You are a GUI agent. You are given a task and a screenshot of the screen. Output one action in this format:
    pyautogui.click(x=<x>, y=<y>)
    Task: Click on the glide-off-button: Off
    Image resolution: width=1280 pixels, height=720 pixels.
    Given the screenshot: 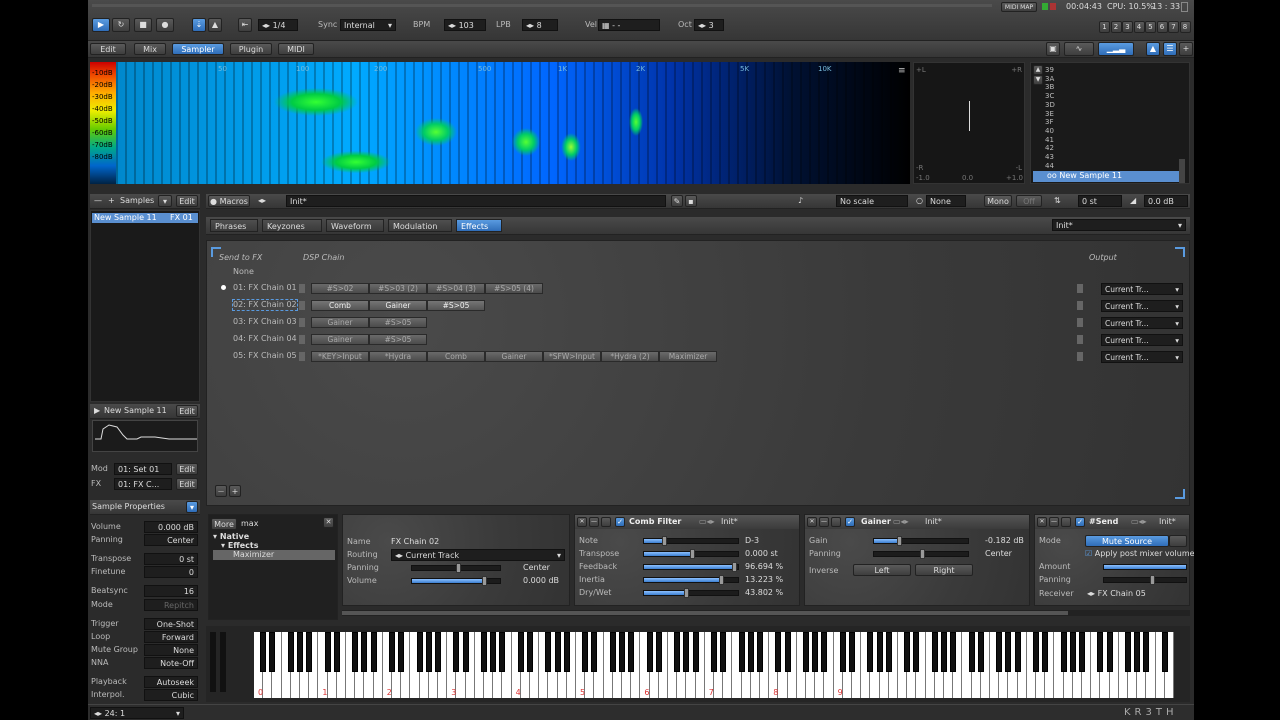 What is the action you would take?
    pyautogui.click(x=1029, y=201)
    